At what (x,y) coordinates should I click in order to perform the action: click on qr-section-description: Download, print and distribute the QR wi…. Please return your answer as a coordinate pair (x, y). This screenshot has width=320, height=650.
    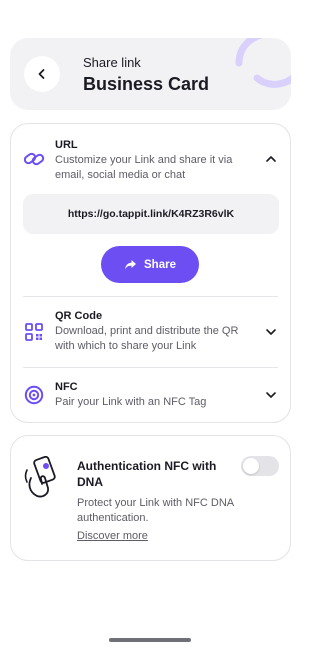
    Looking at the image, I should click on (147, 338).